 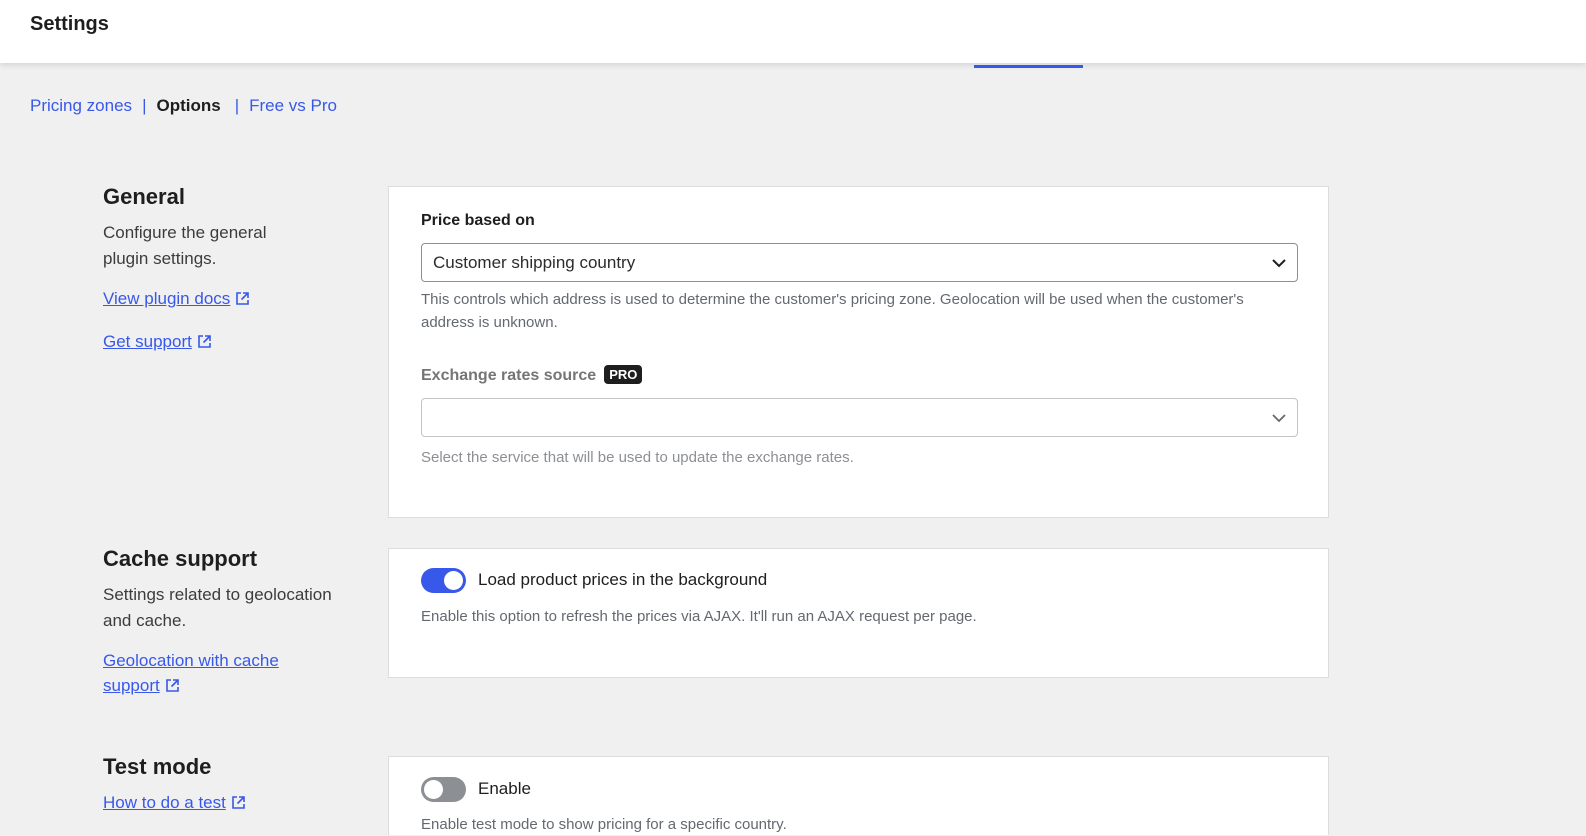 I want to click on top-header: Settings, so click(x=793, y=31).